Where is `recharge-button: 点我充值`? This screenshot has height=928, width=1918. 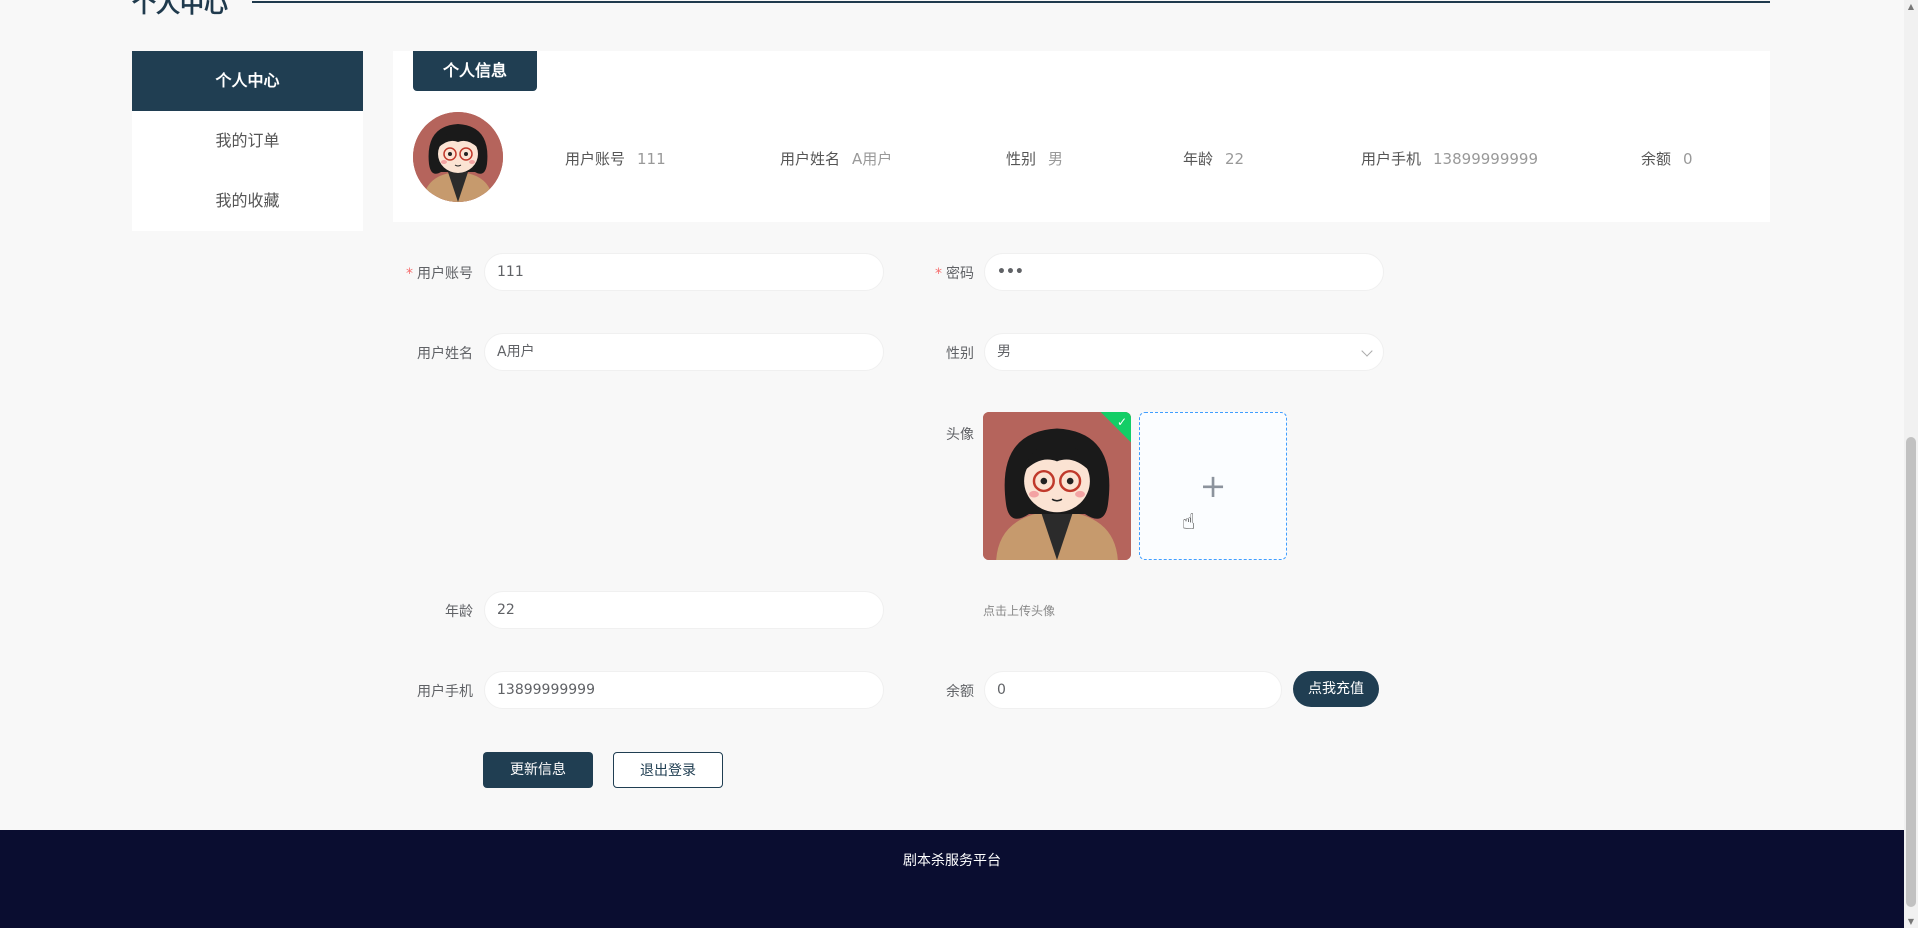
recharge-button: 点我充值 is located at coordinates (1336, 689).